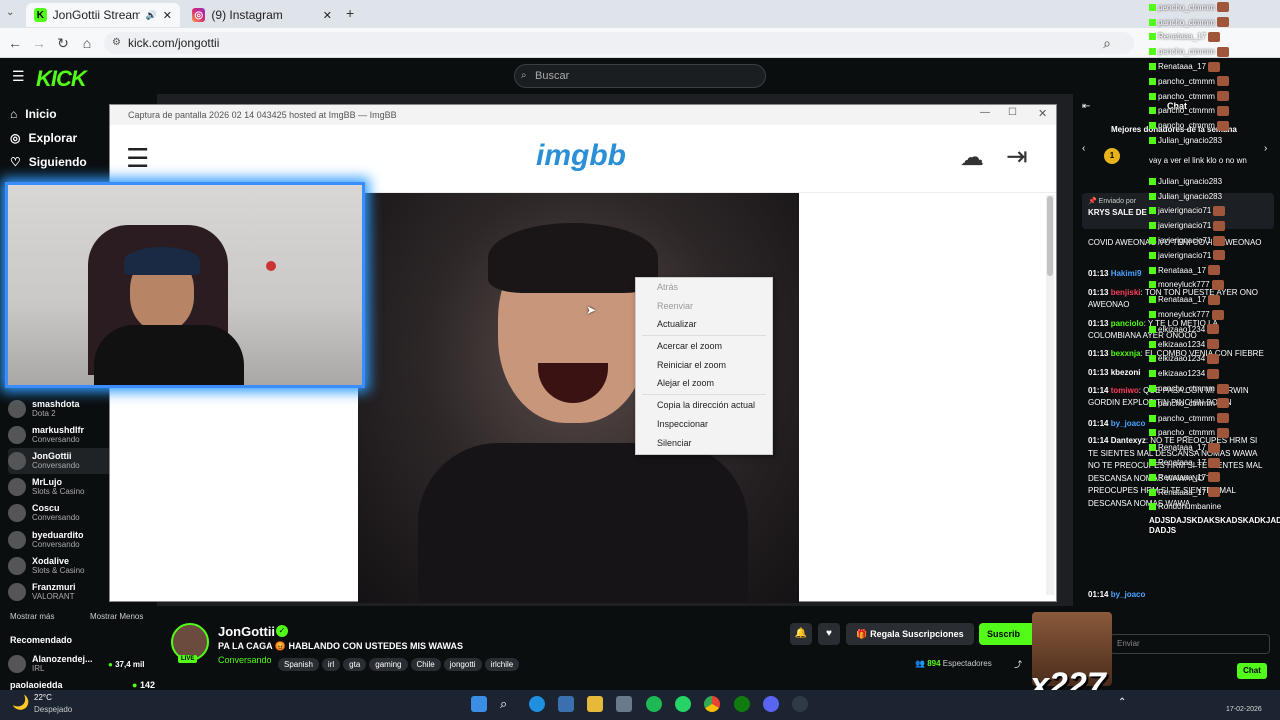 Image resolution: width=1280 pixels, height=720 pixels. I want to click on verified-icon: ✓, so click(282, 631).